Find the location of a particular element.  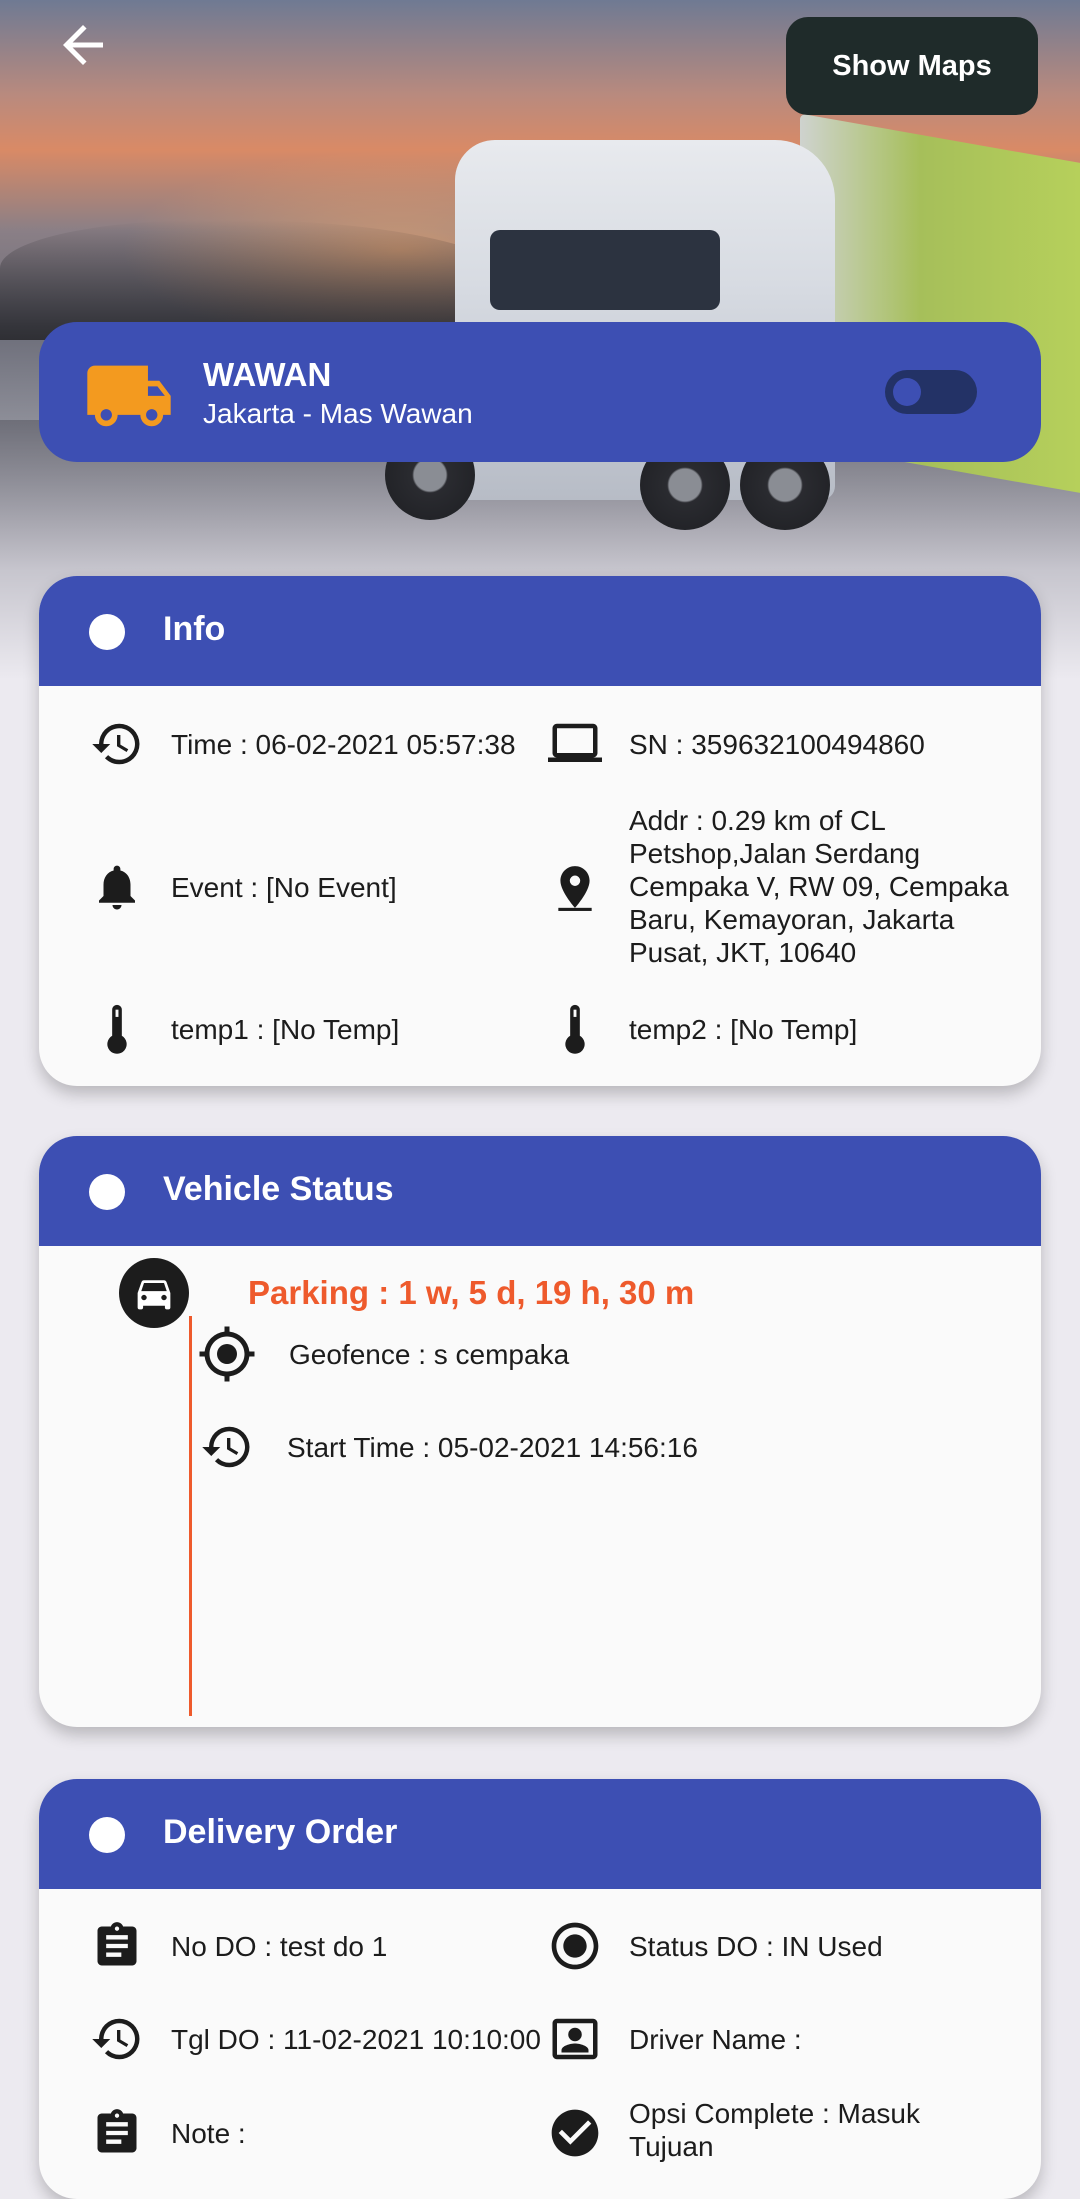

opsi-complete-row: Opsi Complete : Masuk Tujuan is located at coordinates (768, 2130).